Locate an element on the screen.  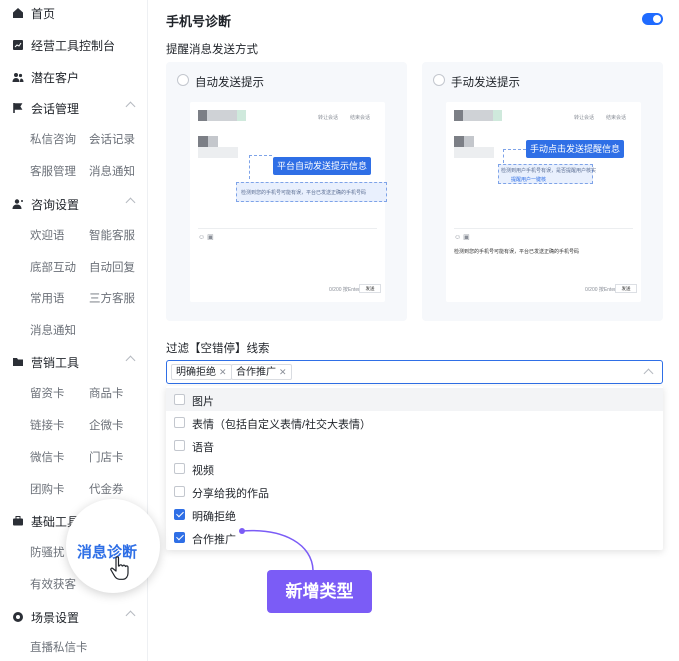
new-type-badge: 新增类型 is located at coordinates (319, 591).